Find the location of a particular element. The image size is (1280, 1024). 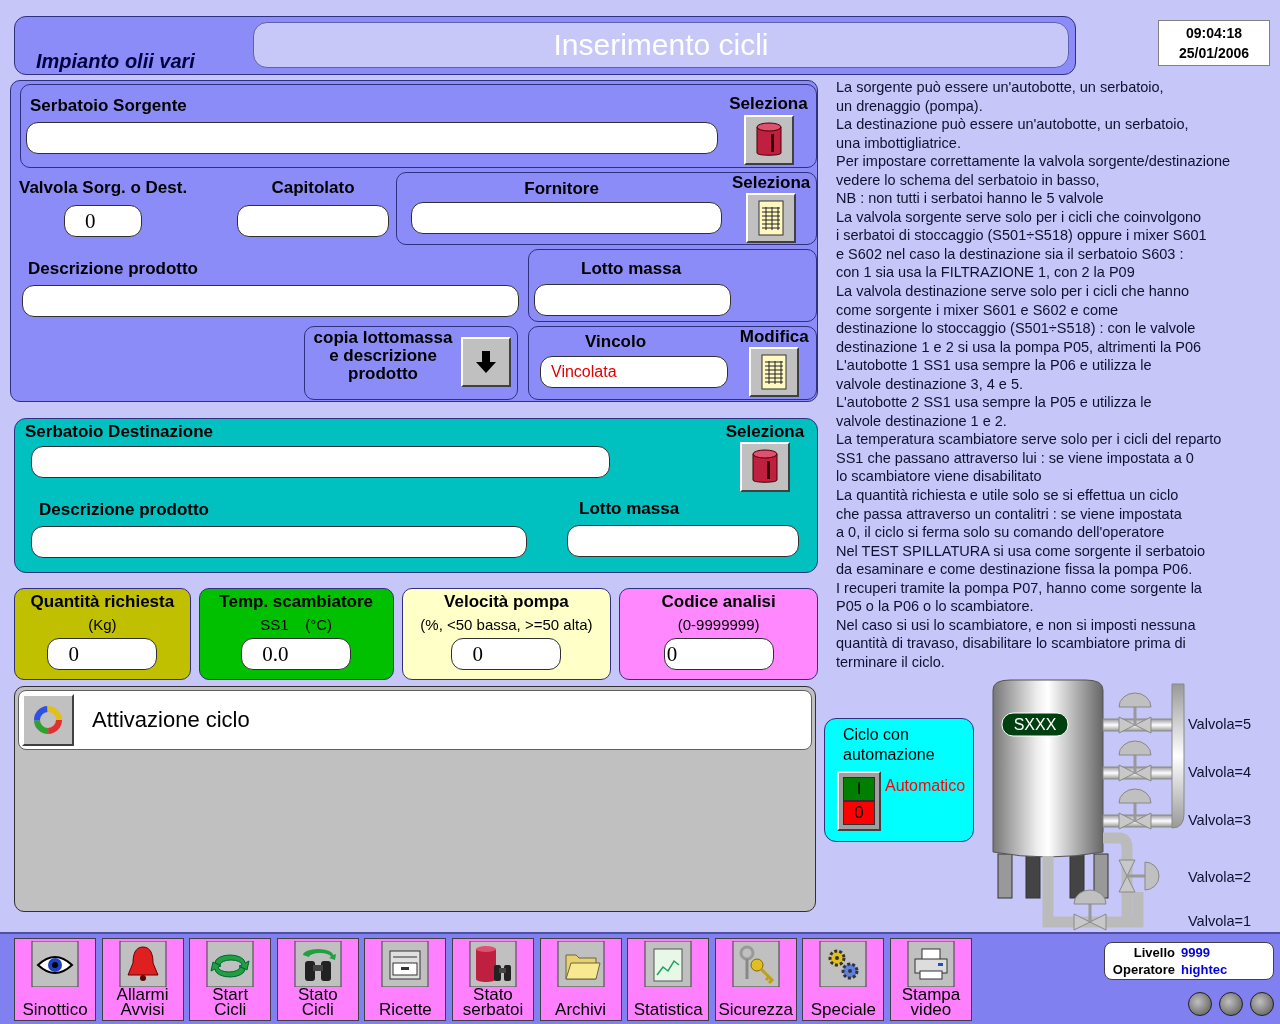

parameter-field: 0.0 is located at coordinates (296, 654).